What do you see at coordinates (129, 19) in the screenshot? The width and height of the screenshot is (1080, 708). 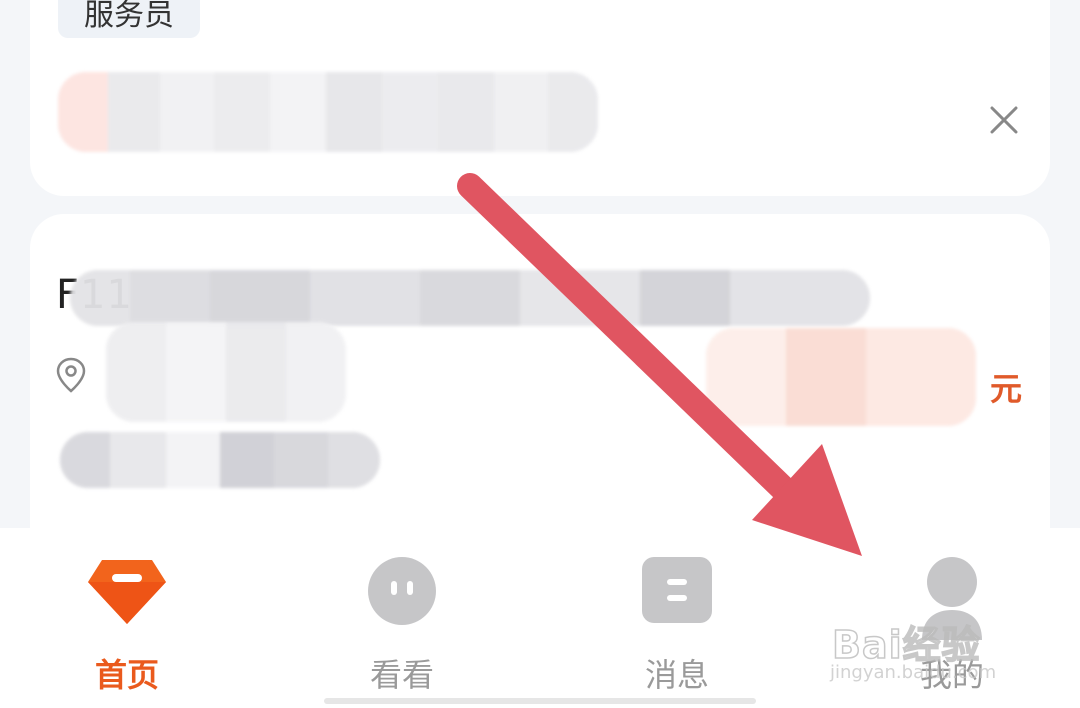 I see `job-category-tag: 服务员` at bounding box center [129, 19].